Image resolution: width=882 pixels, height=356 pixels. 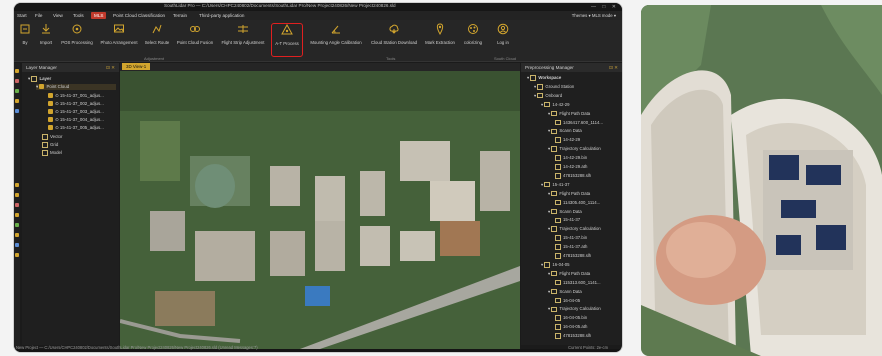 I want to click on import-button: Import, so click(x=46, y=39).